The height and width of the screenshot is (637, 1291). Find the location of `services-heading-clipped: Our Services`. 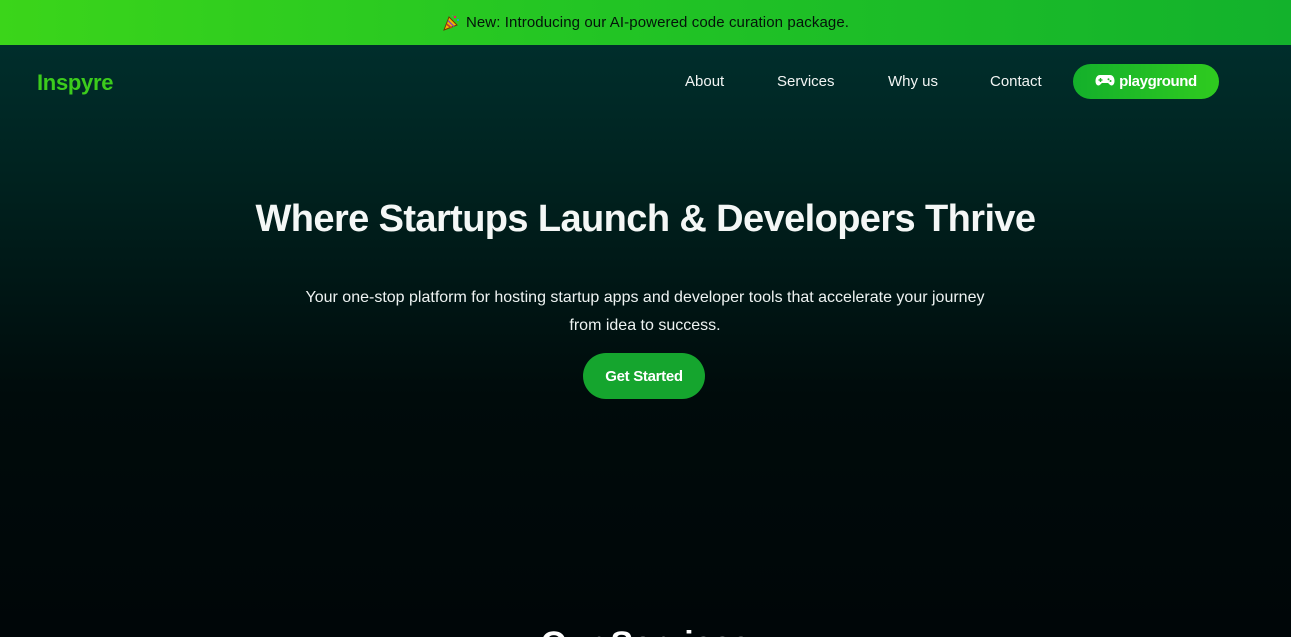

services-heading-clipped: Our Services is located at coordinates (645, 630).